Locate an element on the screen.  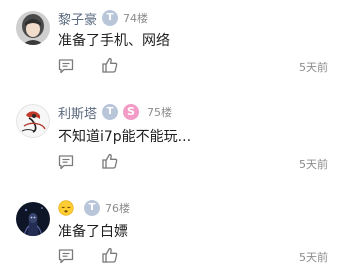
comment-meta: T 76楼 is located at coordinates (94, 208).